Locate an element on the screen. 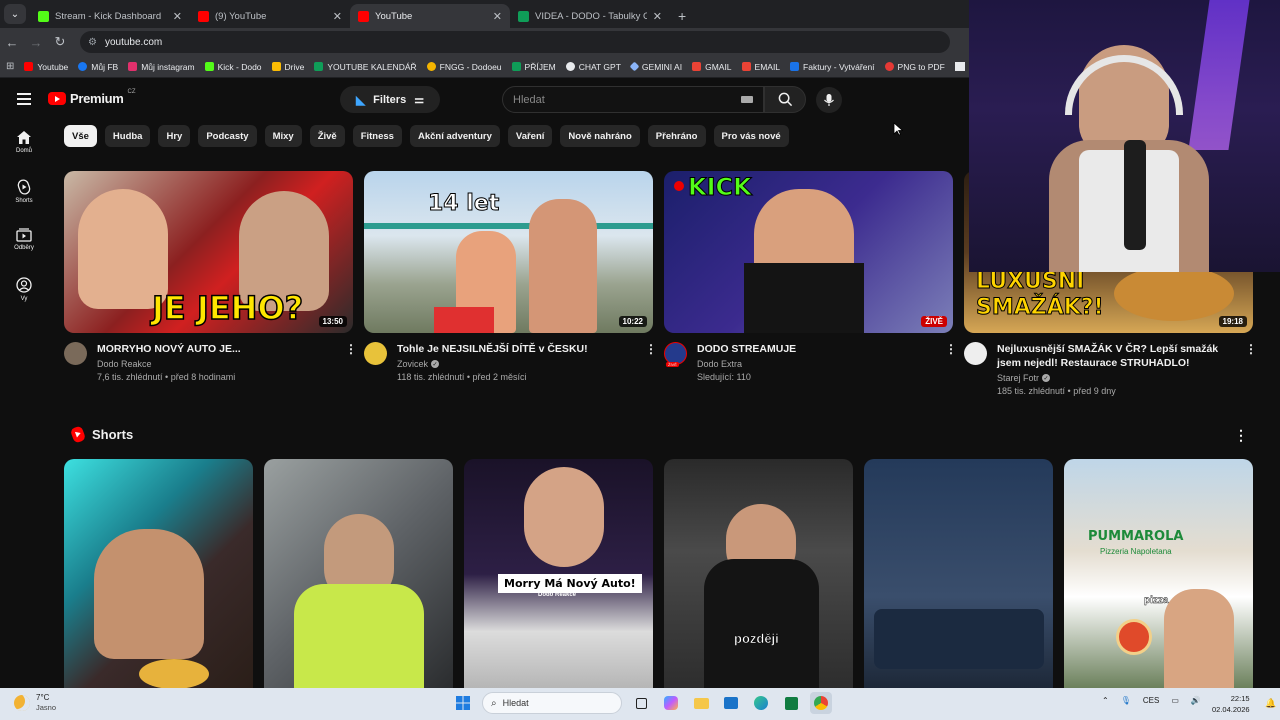 The width and height of the screenshot is (1280, 720). bookmark: GMAIL is located at coordinates (712, 67).